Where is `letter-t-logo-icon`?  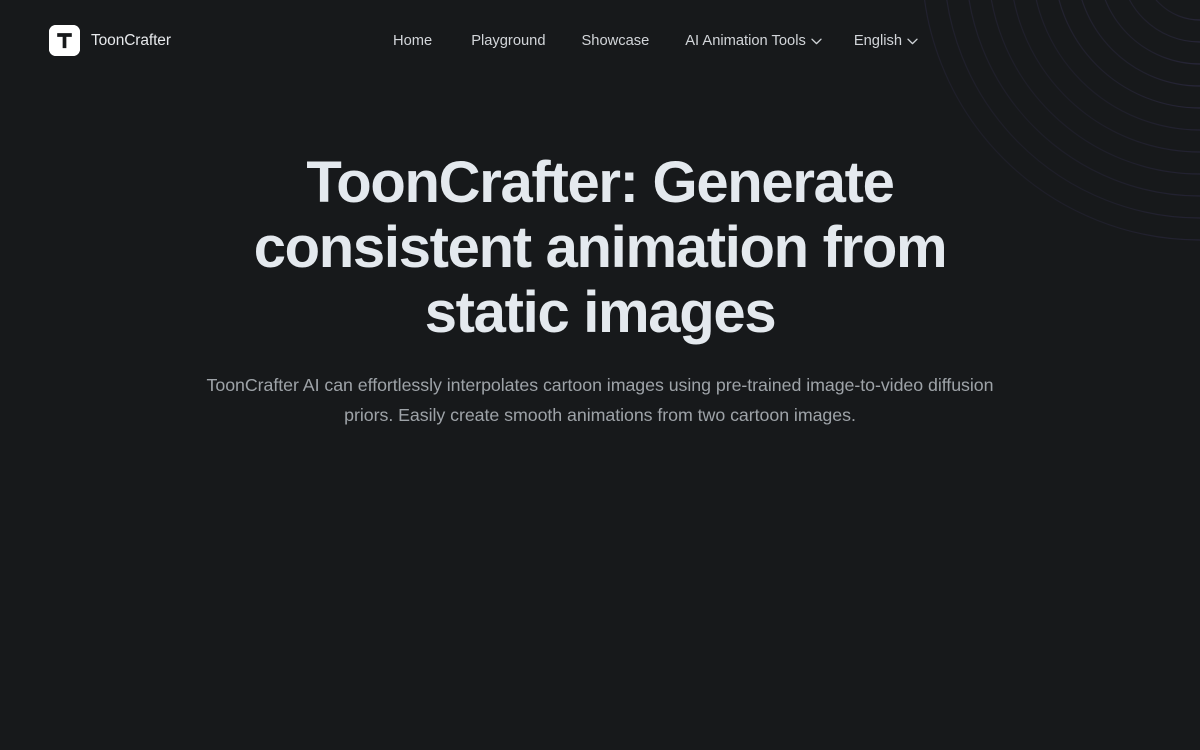
letter-t-logo-icon is located at coordinates (64, 40).